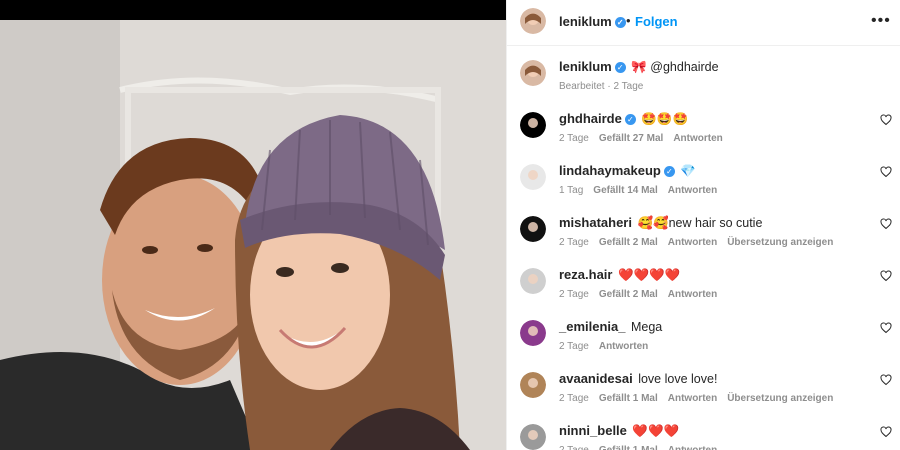 The image size is (900, 450). Describe the element at coordinates (590, 118) in the screenshot. I see `commenter-username: ghdhairde` at that location.